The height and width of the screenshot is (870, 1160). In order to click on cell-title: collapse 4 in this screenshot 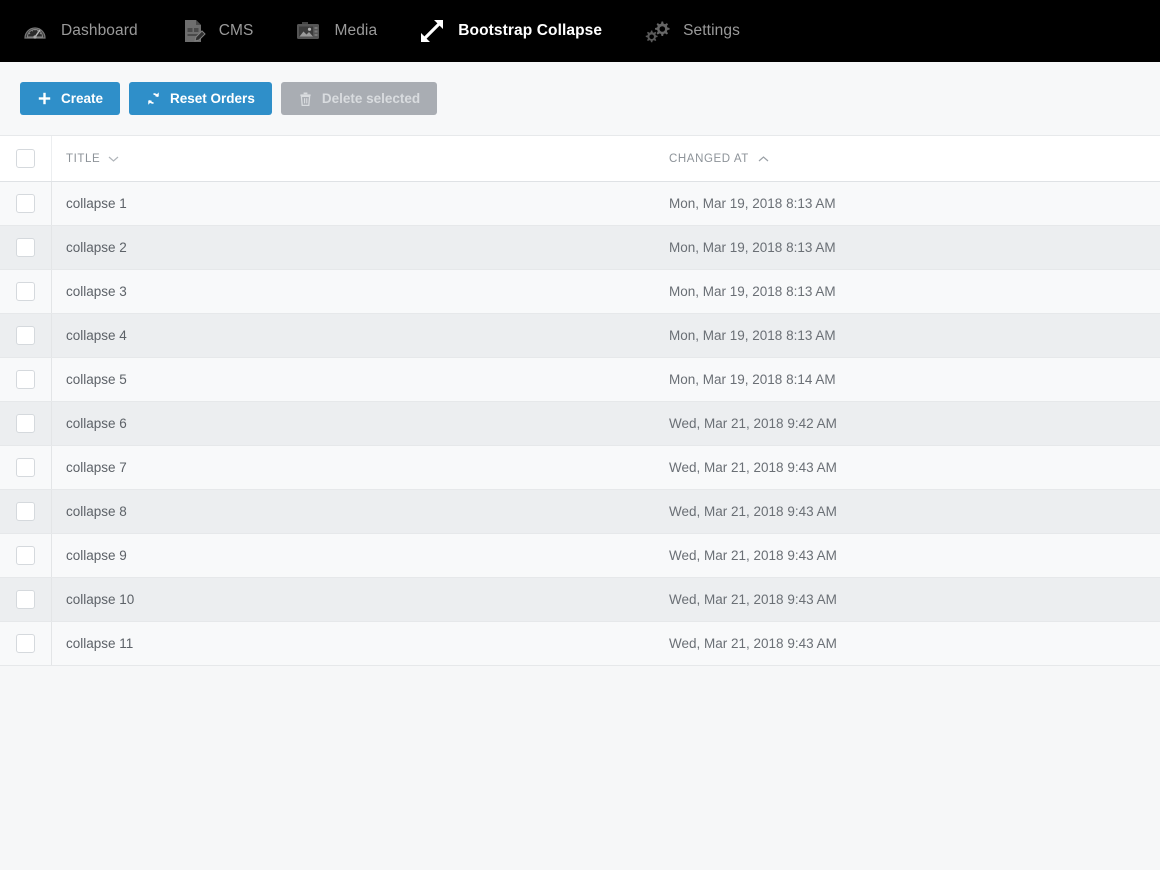, I will do `click(96, 335)`.